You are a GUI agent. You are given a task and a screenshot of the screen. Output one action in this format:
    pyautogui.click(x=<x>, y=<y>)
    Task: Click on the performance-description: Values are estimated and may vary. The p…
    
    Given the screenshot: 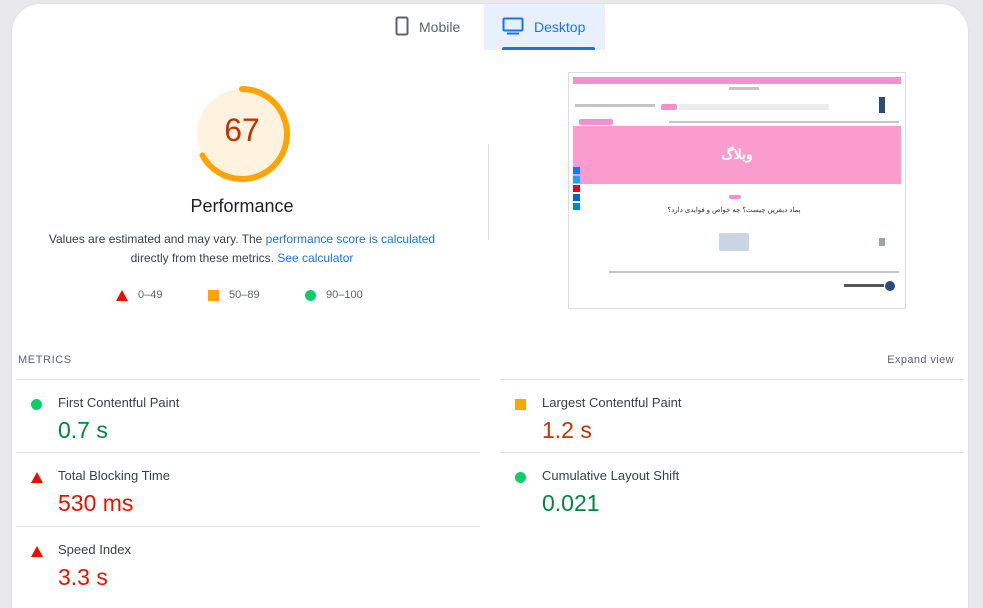 What is the action you would take?
    pyautogui.click(x=242, y=249)
    